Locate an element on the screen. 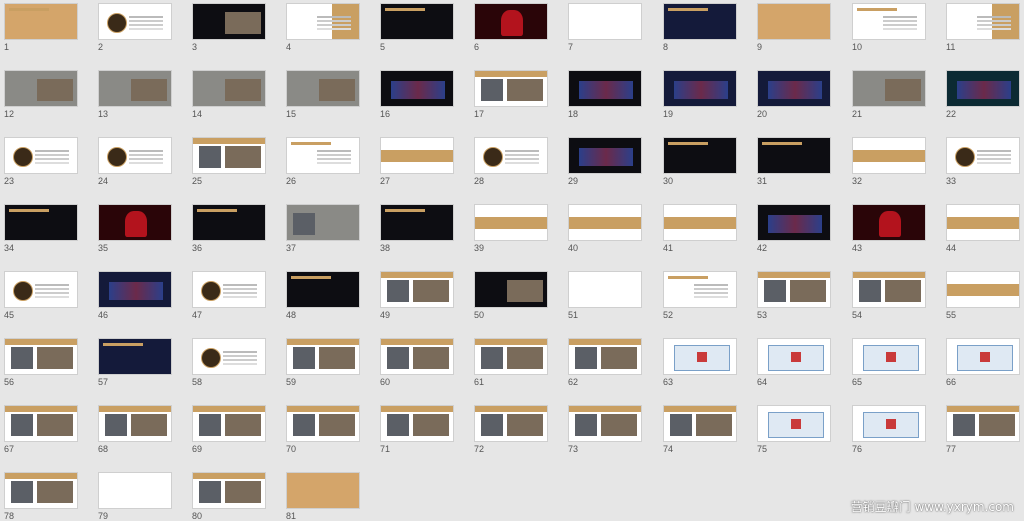 Image resolution: width=1024 pixels, height=521 pixels. slide-number: 68 is located at coordinates (103, 449).